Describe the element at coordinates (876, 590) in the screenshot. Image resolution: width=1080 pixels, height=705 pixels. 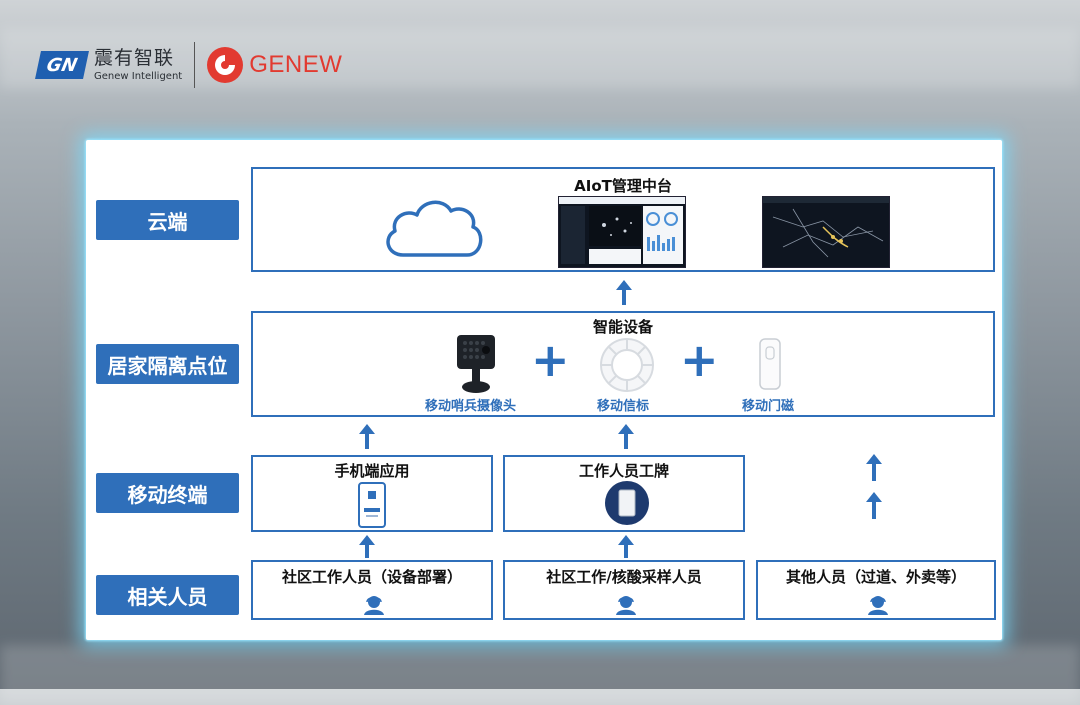
I see `other-personnel-box: 其他人员（过道、外卖等）` at that location.